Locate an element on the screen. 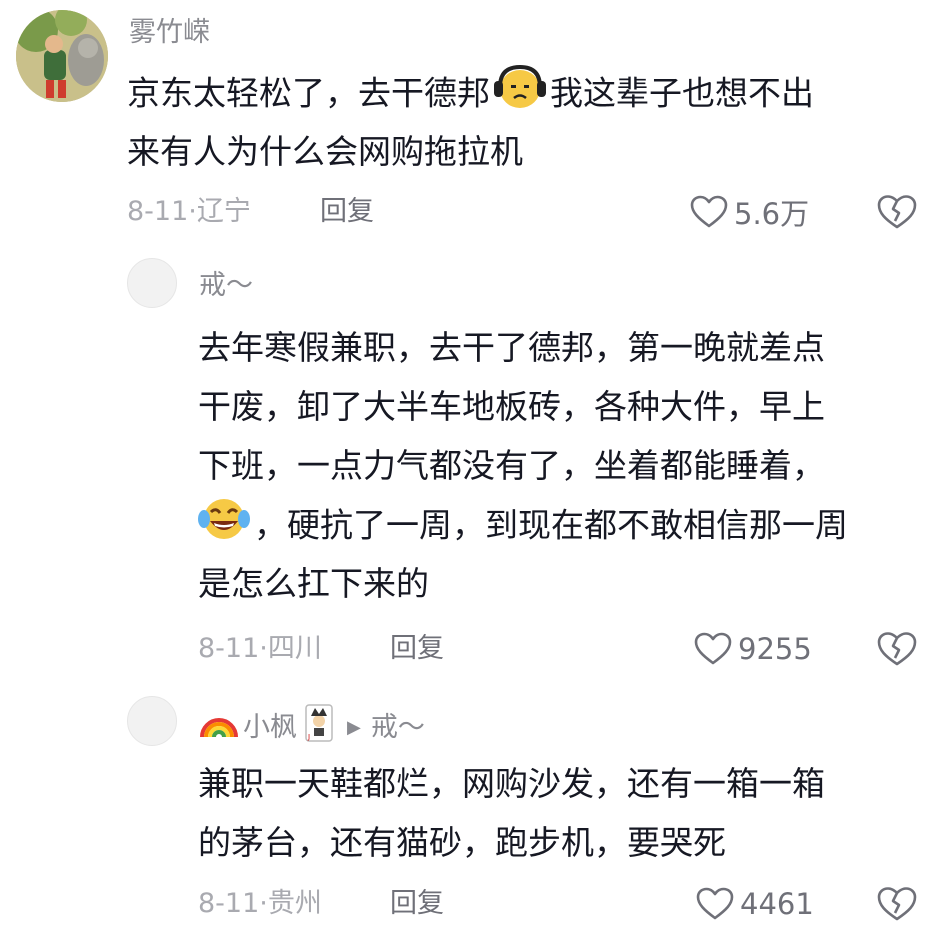 Image resolution: width=930 pixels, height=940 pixels. laughing-crying-emoji-icon is located at coordinates (224, 527).